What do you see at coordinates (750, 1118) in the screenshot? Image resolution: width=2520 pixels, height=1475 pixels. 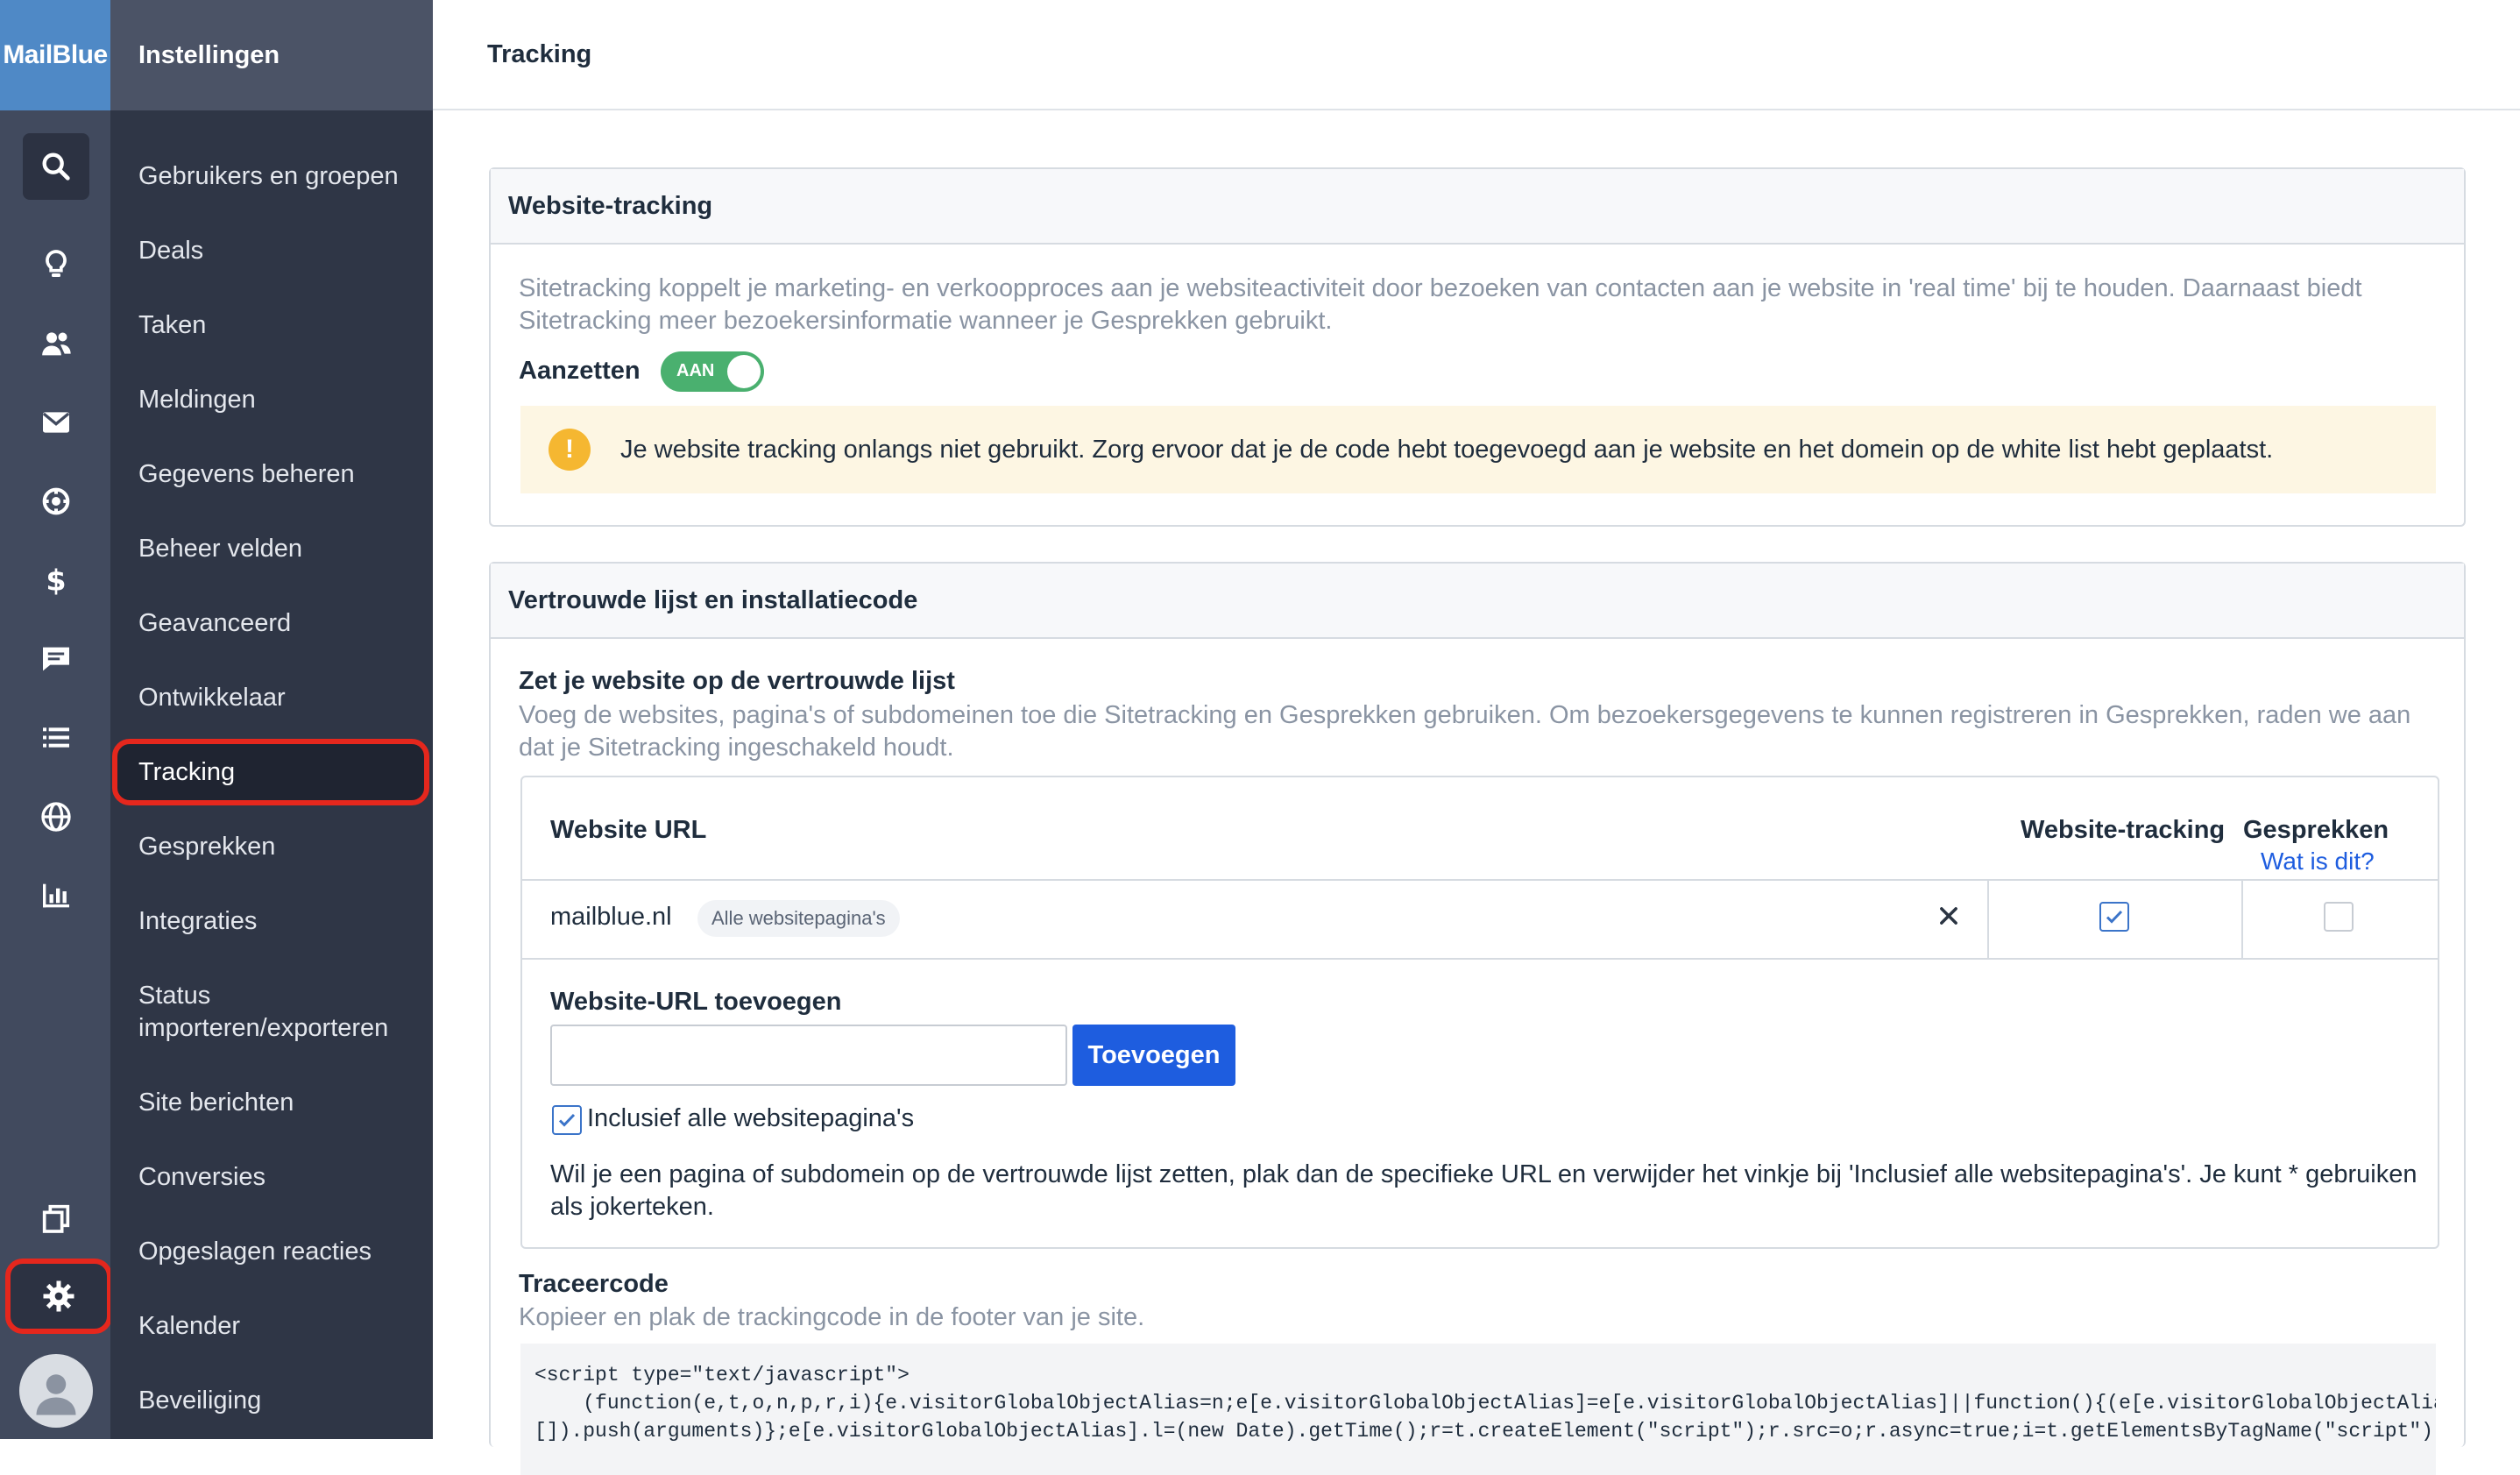 I see `include-all-label: Inclusief alle websitepagina's` at bounding box center [750, 1118].